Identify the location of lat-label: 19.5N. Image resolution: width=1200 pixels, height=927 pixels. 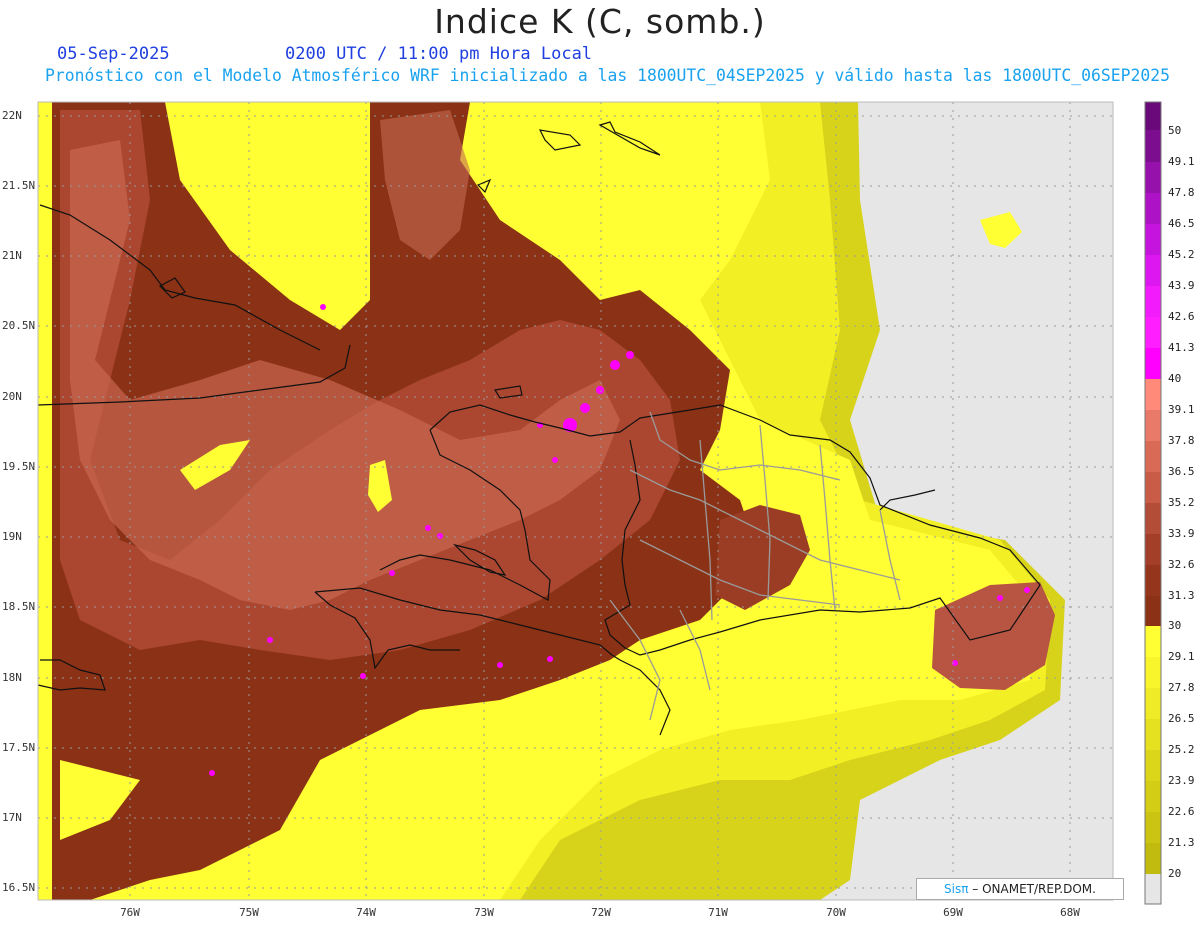
(19, 466).